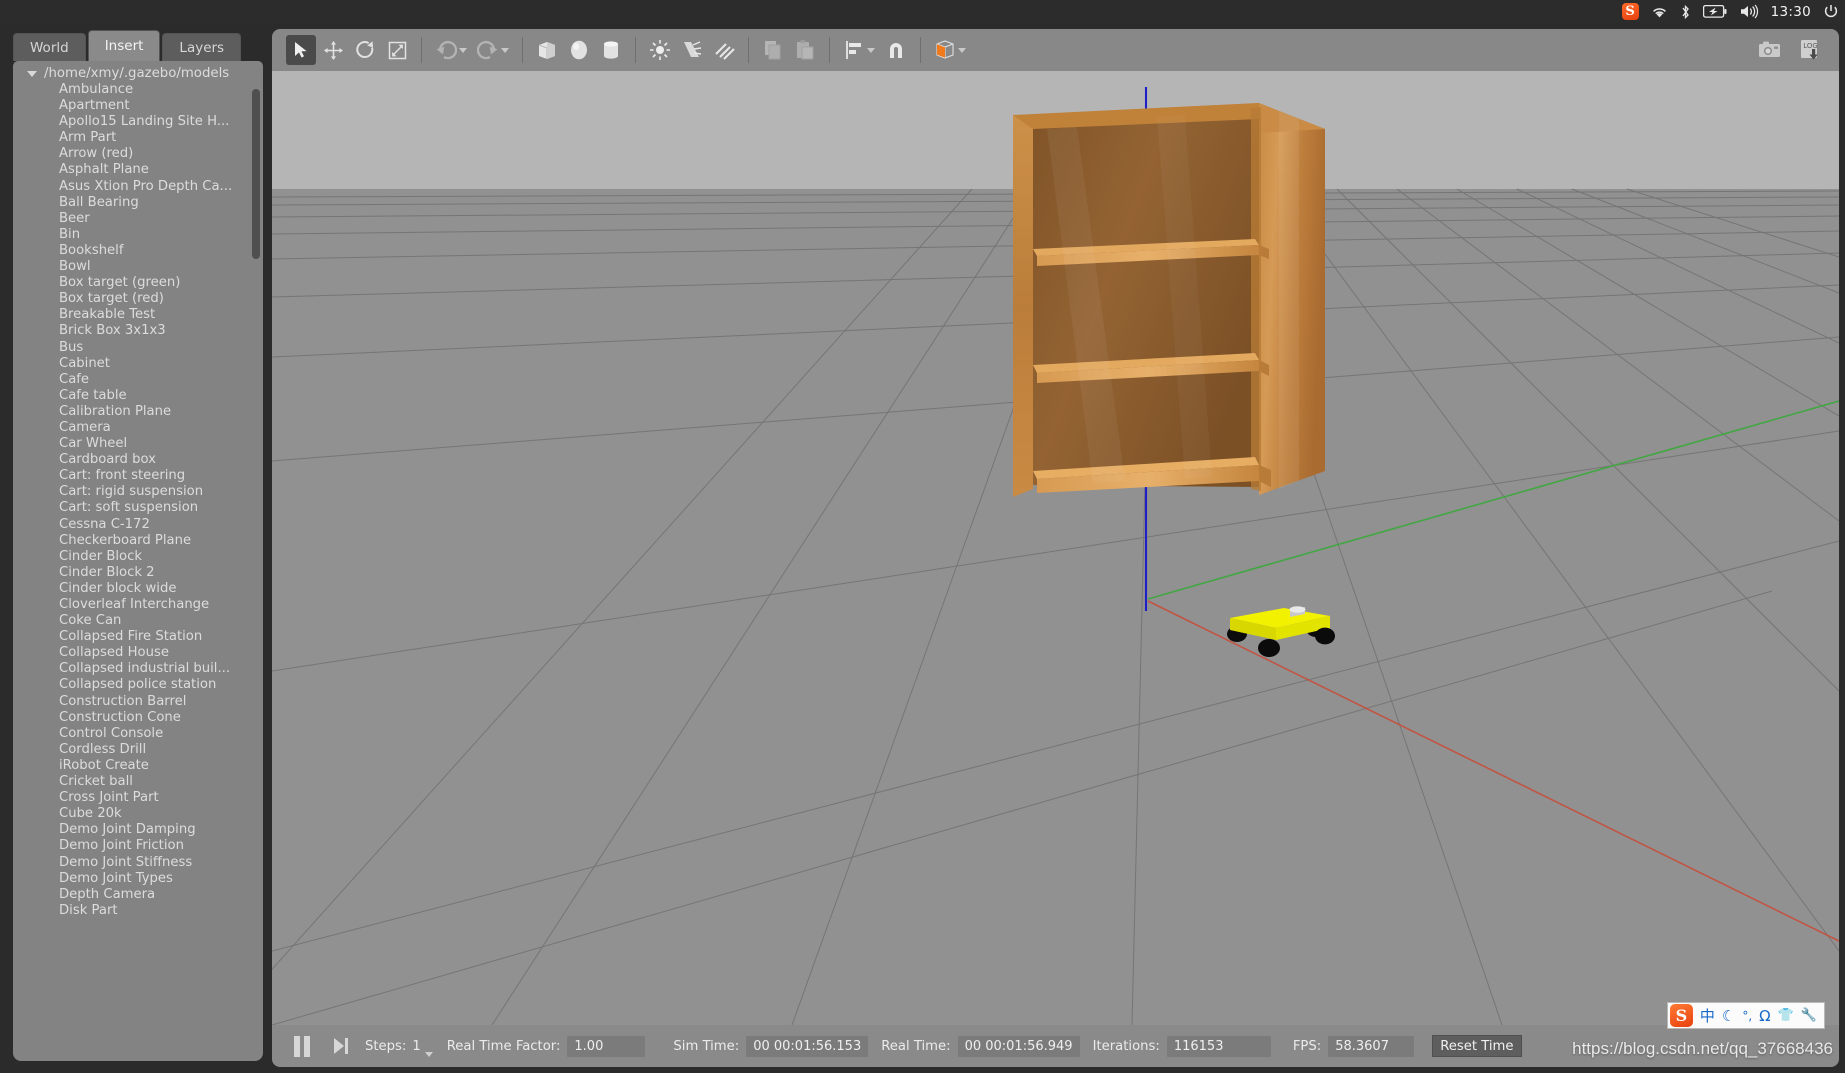  I want to click on undo-tool, so click(446, 50).